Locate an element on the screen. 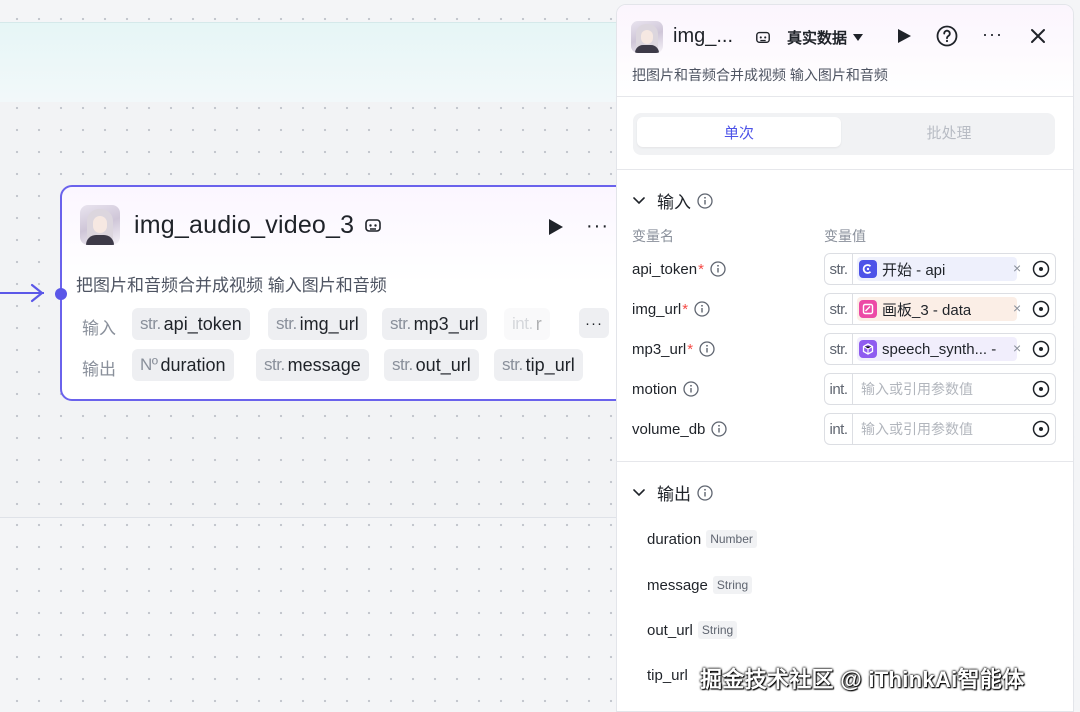  input-port is located at coordinates (61, 294).